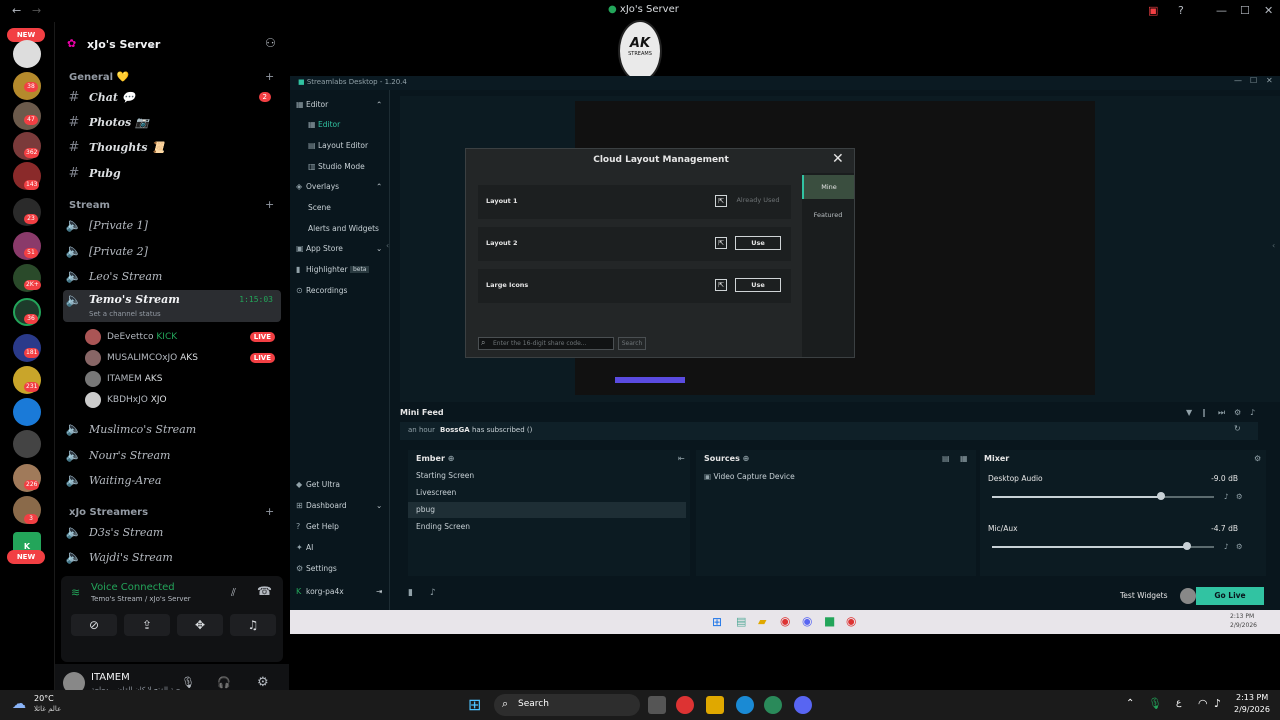  I want to click on microphone-icon: 🎙, so click(1155, 703).